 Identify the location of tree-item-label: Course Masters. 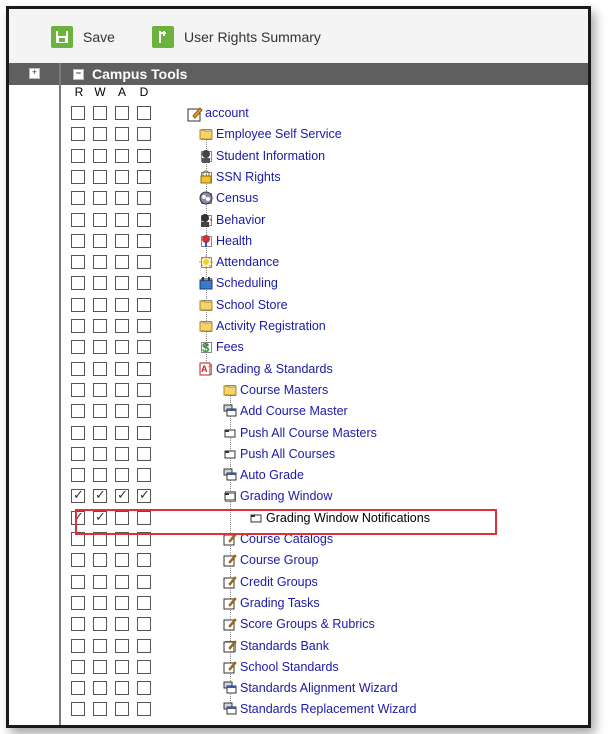
(284, 390).